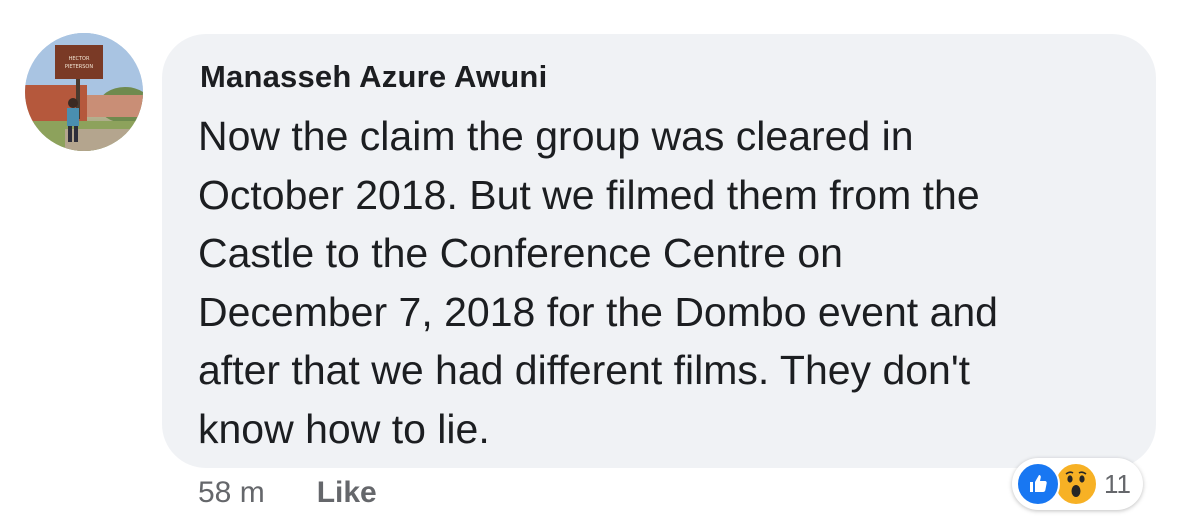 Image resolution: width=1200 pixels, height=519 pixels. I want to click on comment-author: Manasseh Azure Awuni, so click(373, 77).